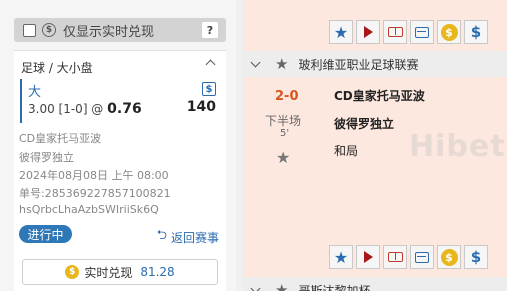 This screenshot has height=291, width=507. Describe the element at coordinates (194, 237) in the screenshot. I see `return-label: 返回赛事` at that location.